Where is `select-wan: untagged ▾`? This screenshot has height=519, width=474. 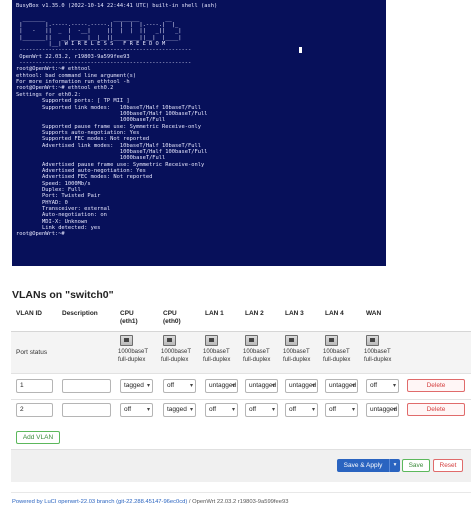
select-wan: untagged ▾ is located at coordinates (382, 410).